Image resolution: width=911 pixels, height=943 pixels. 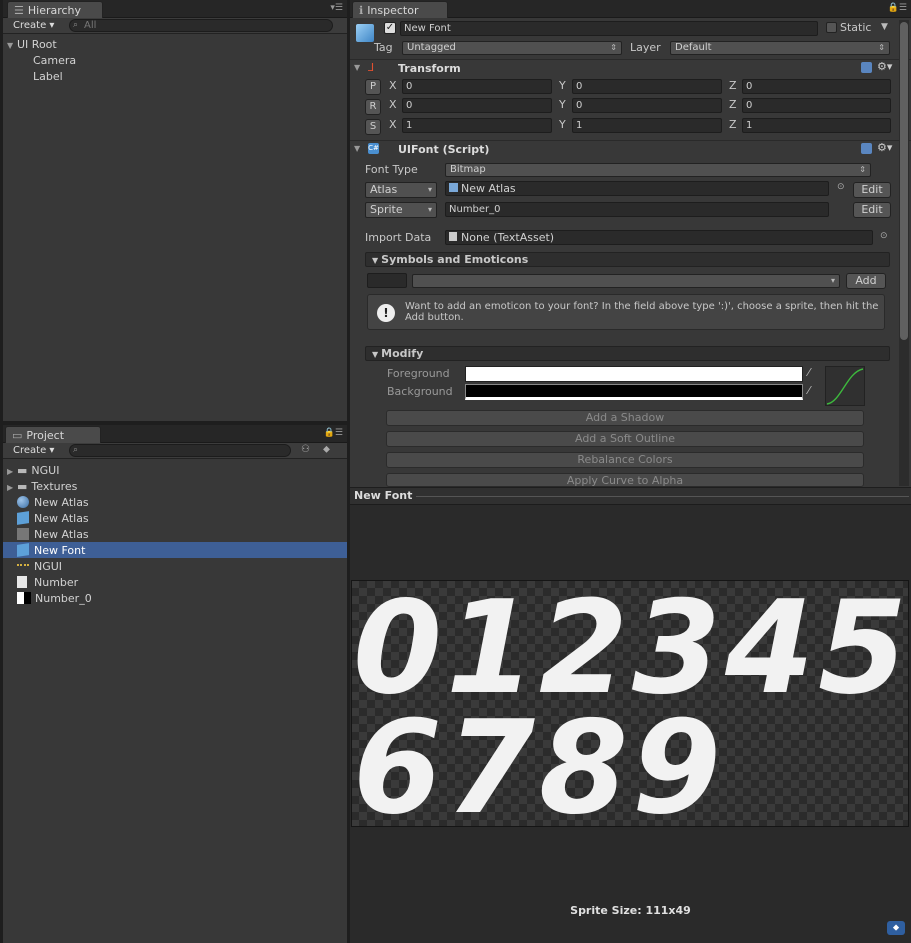 What do you see at coordinates (816, 125) in the screenshot?
I see `scale-z-field: 1` at bounding box center [816, 125].